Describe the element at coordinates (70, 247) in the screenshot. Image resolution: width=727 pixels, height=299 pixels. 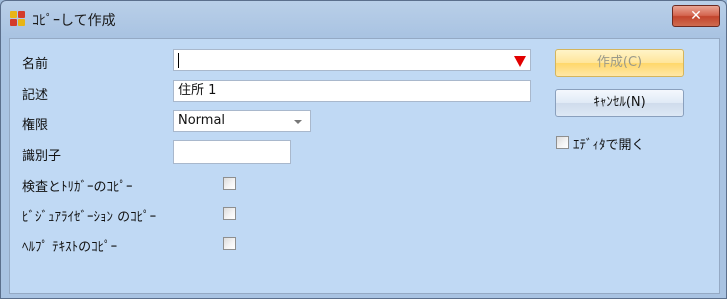
I see `copy-help-label: ﾍﾙﾌﾟ ﾃｷｽﾄのｺﾋﾟｰ` at that location.